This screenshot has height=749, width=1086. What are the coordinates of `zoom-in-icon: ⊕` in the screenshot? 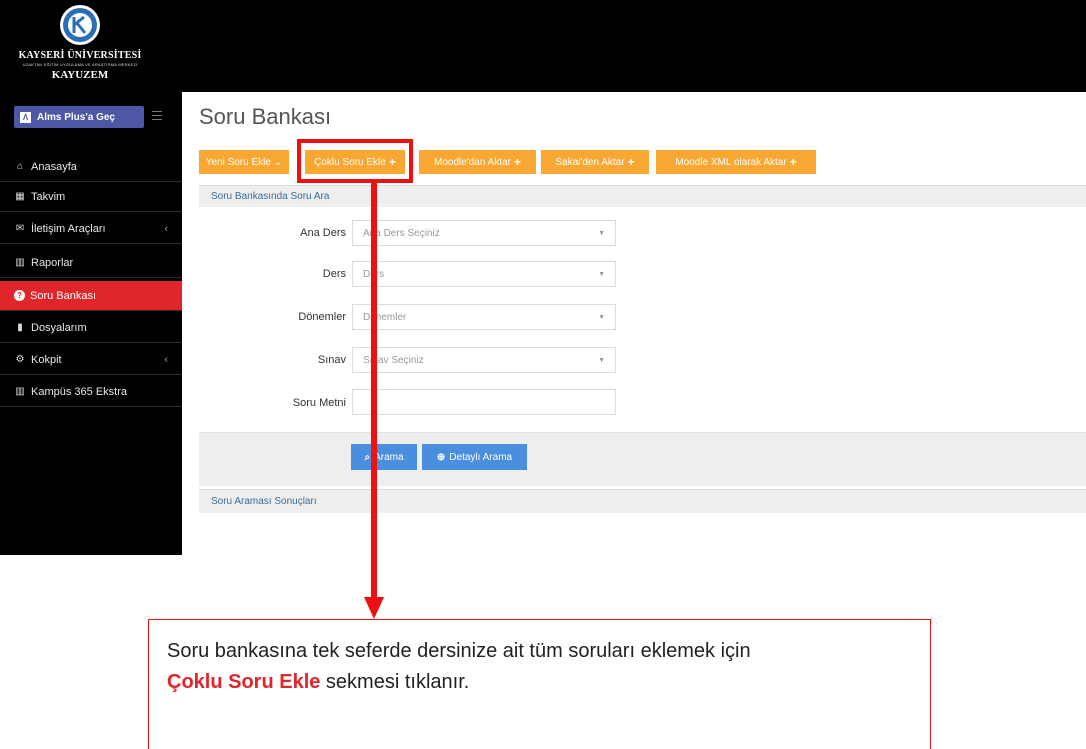 It's located at (441, 457).